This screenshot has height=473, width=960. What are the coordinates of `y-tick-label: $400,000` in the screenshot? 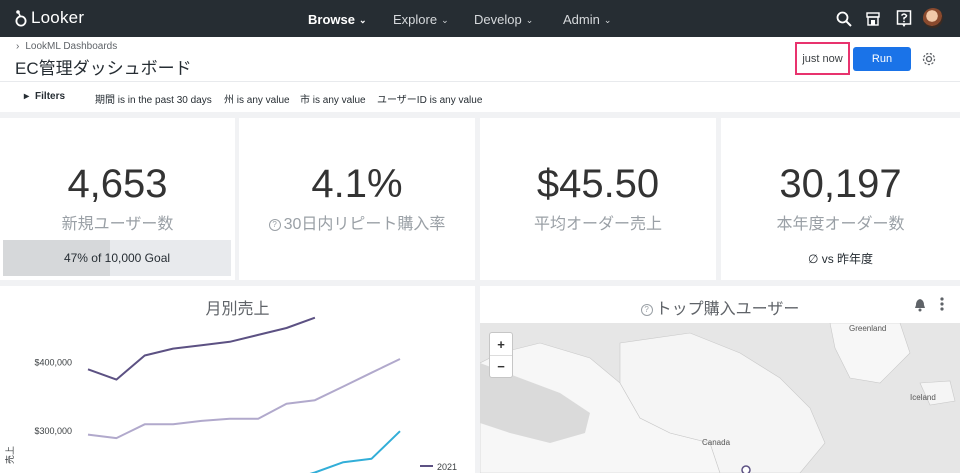 It's located at (53, 362).